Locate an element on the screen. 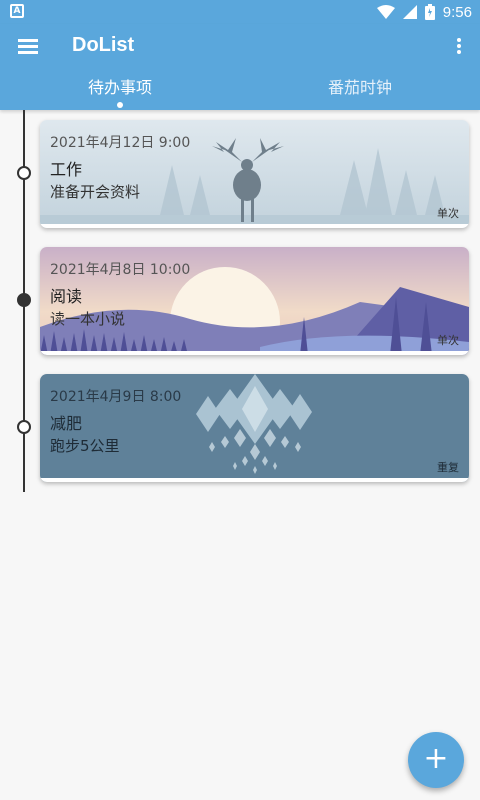 The width and height of the screenshot is (480, 800). wifi-icon is located at coordinates (385, 12).